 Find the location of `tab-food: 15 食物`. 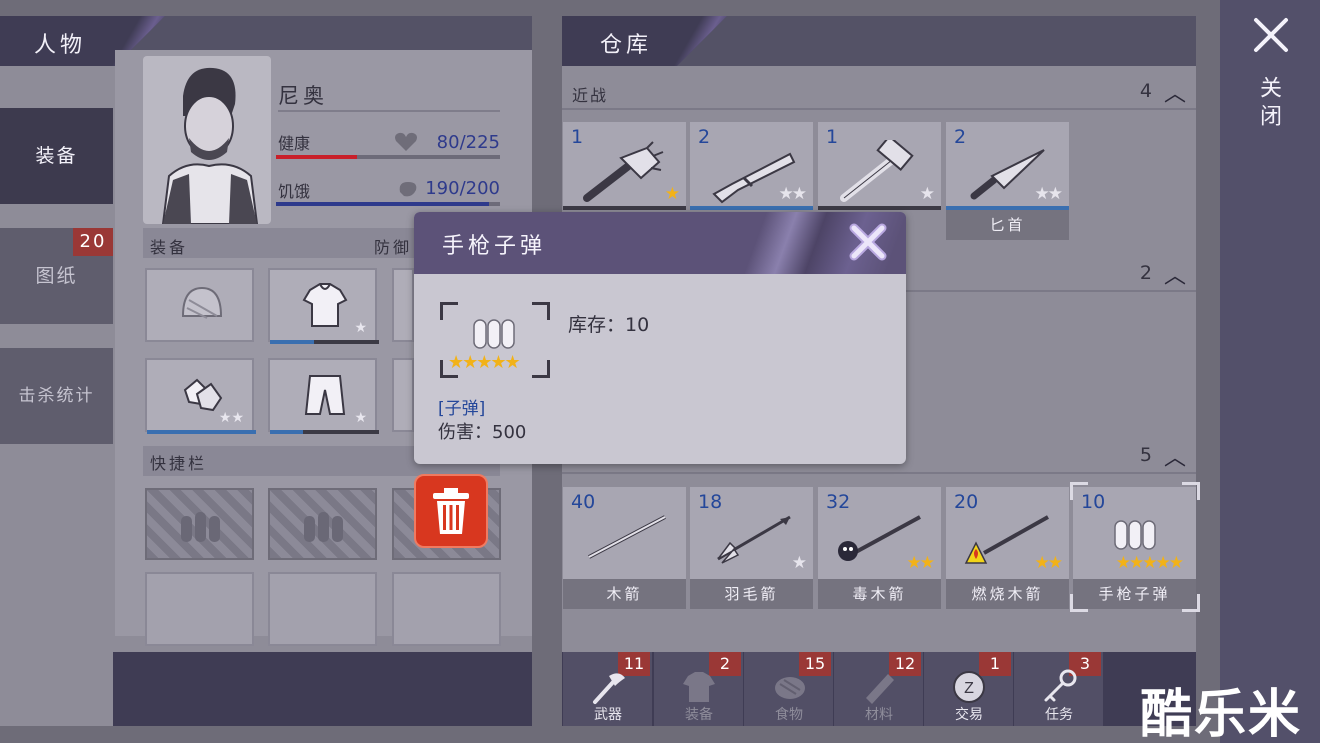

tab-food: 15 食物 is located at coordinates (789, 689).